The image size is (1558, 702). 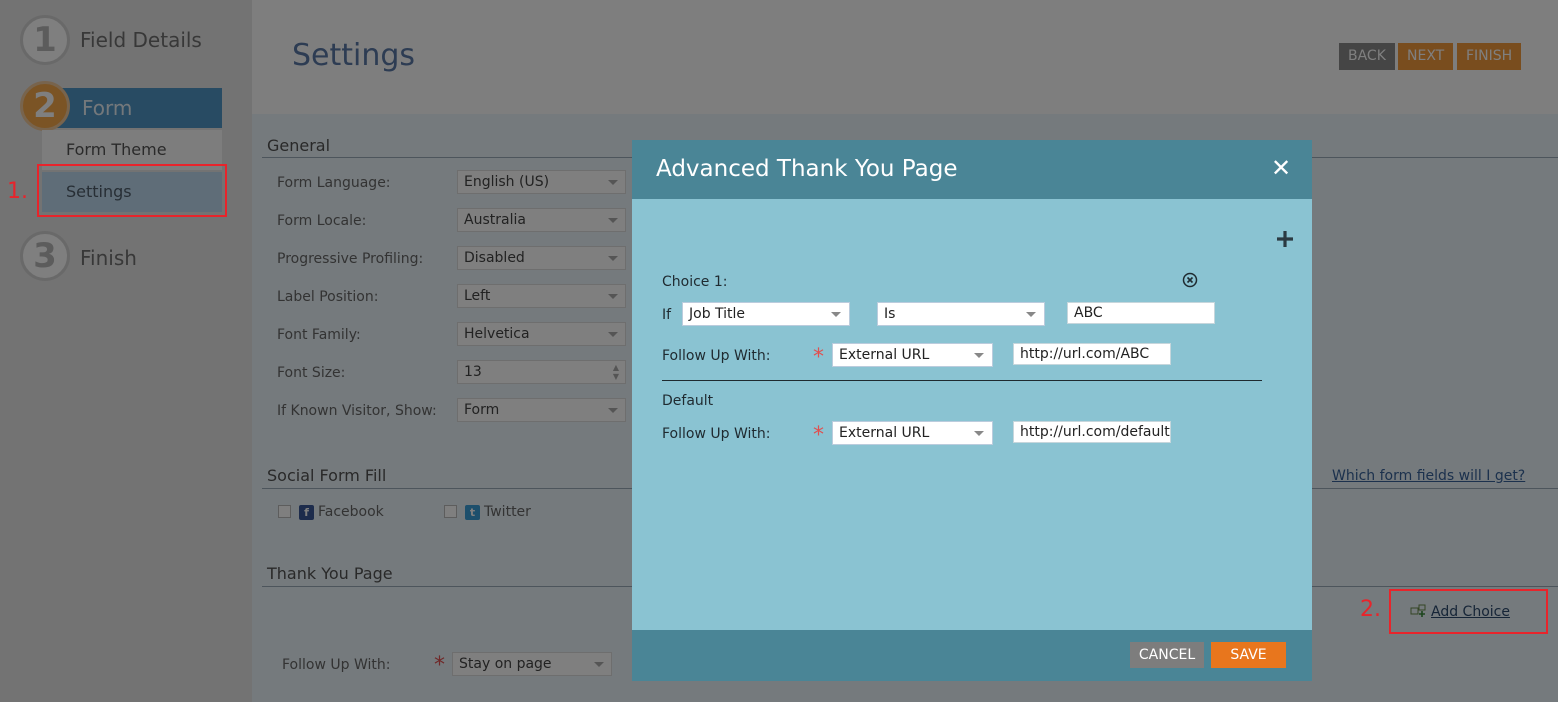 I want to click on modal-title: Advanced Thank You Page, so click(x=807, y=169).